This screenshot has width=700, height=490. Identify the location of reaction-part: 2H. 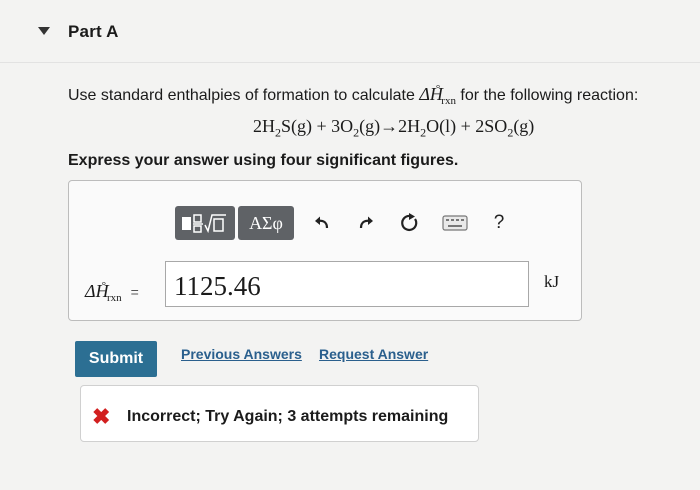
(264, 126).